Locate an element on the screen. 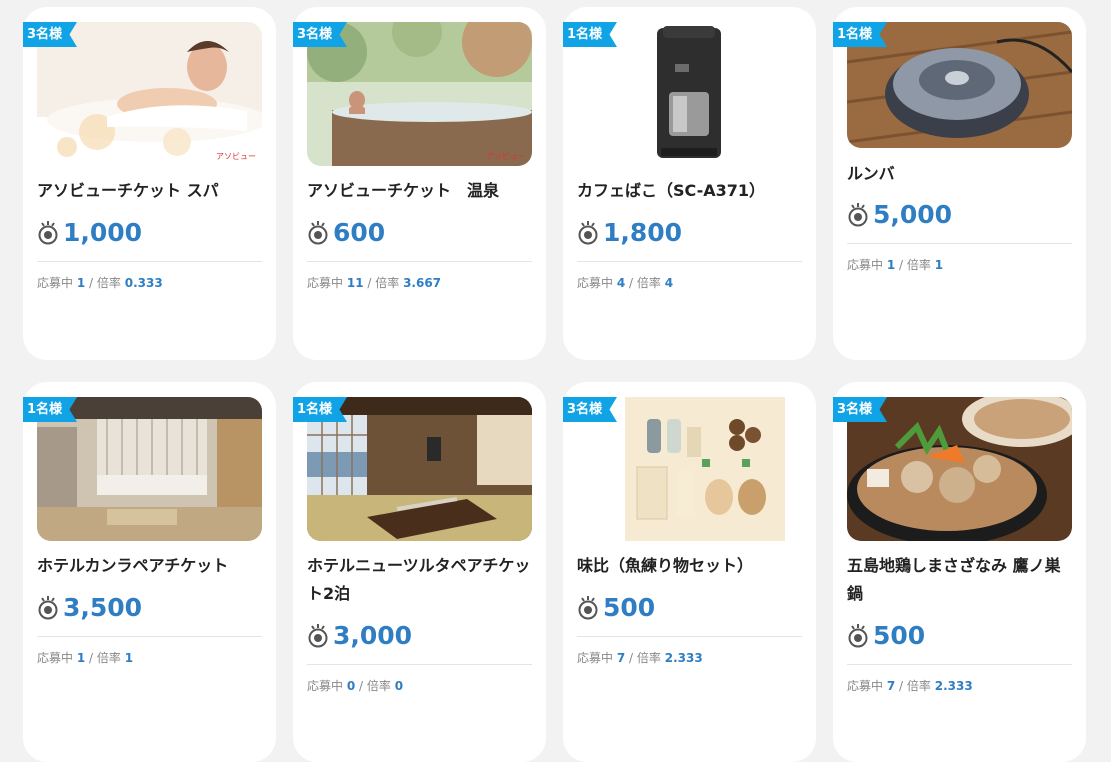 The height and width of the screenshot is (762, 1111). prize-price: 5,000 is located at coordinates (899, 214).